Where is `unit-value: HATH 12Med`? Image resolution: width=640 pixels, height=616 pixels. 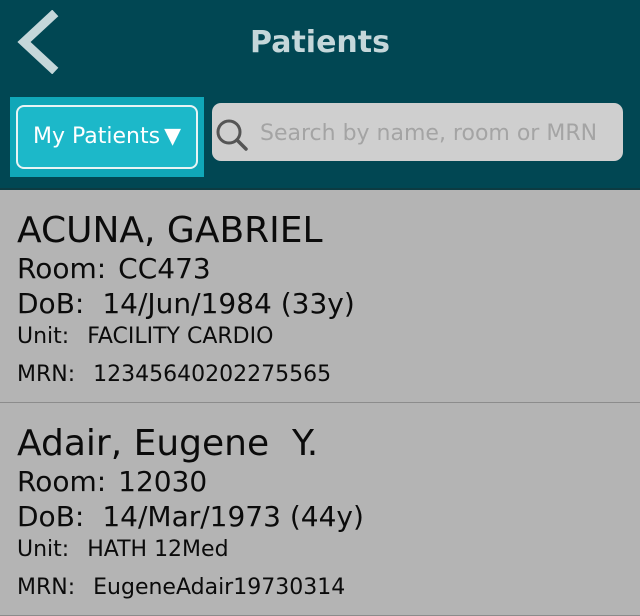
unit-value: HATH 12Med is located at coordinates (158, 549).